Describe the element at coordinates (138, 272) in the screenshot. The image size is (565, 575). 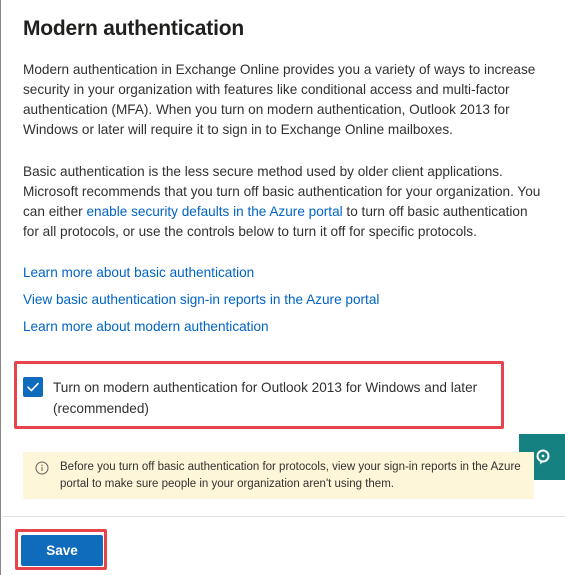
I see `learn-basic-auth-link: Learn more about basic authentication` at that location.